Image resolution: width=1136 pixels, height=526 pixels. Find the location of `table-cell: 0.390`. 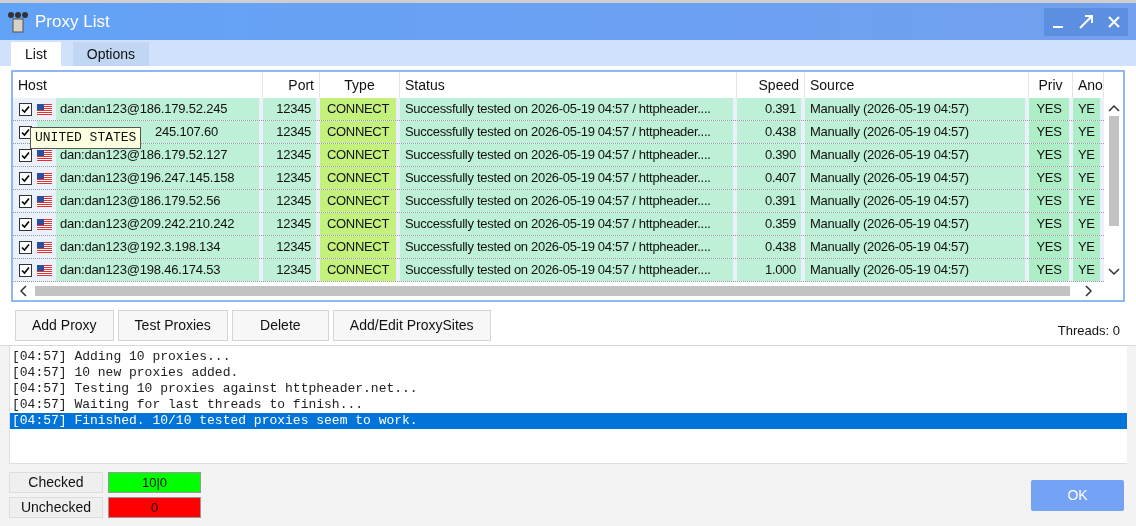

table-cell: 0.390 is located at coordinates (769, 155).